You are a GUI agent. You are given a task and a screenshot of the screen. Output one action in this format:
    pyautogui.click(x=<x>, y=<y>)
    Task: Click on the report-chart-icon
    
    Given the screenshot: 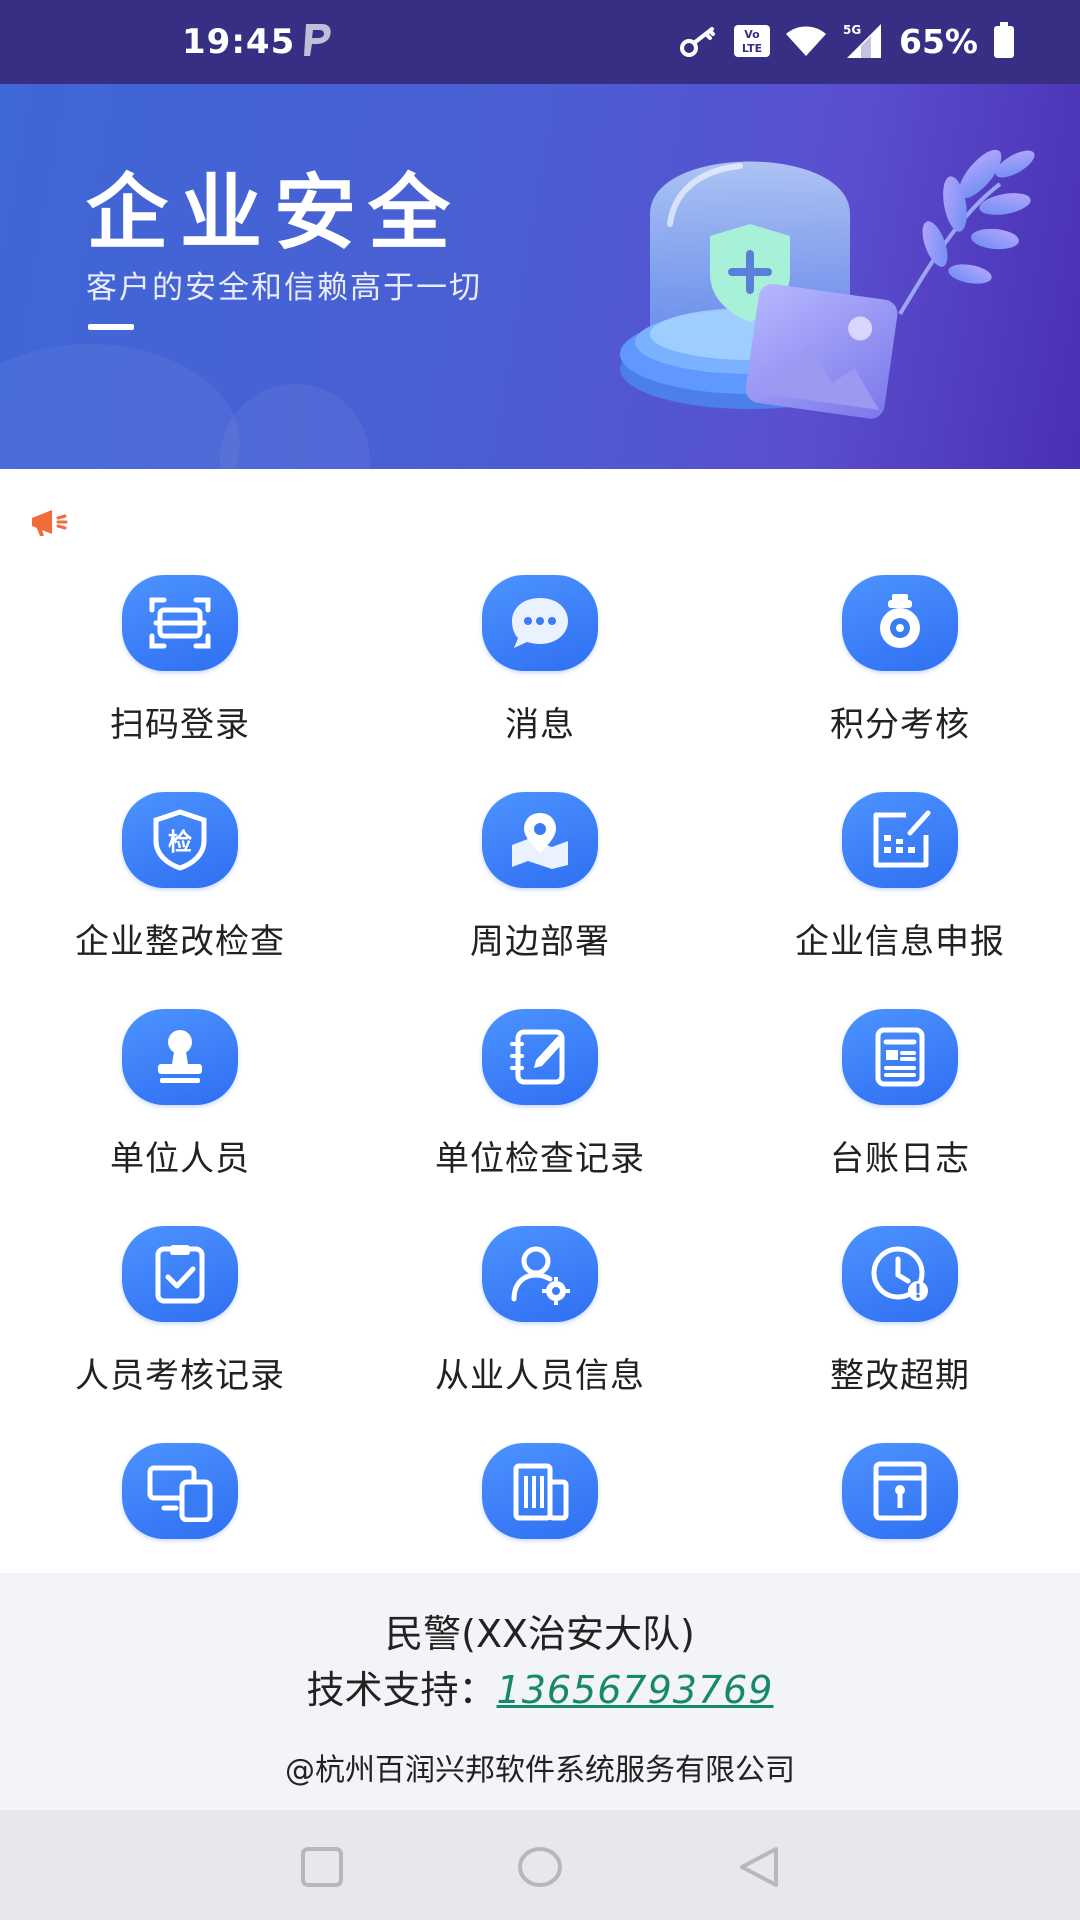 What is the action you would take?
    pyautogui.click(x=900, y=840)
    